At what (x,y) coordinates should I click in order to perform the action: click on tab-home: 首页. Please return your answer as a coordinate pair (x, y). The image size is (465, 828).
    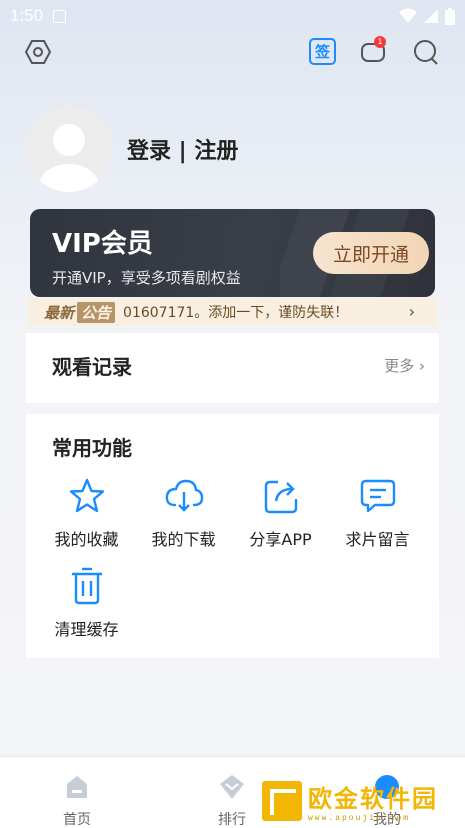
    Looking at the image, I should click on (77, 800).